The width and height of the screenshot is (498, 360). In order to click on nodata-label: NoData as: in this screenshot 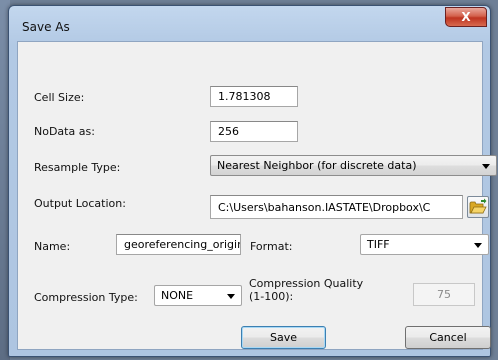, I will do `click(64, 131)`.